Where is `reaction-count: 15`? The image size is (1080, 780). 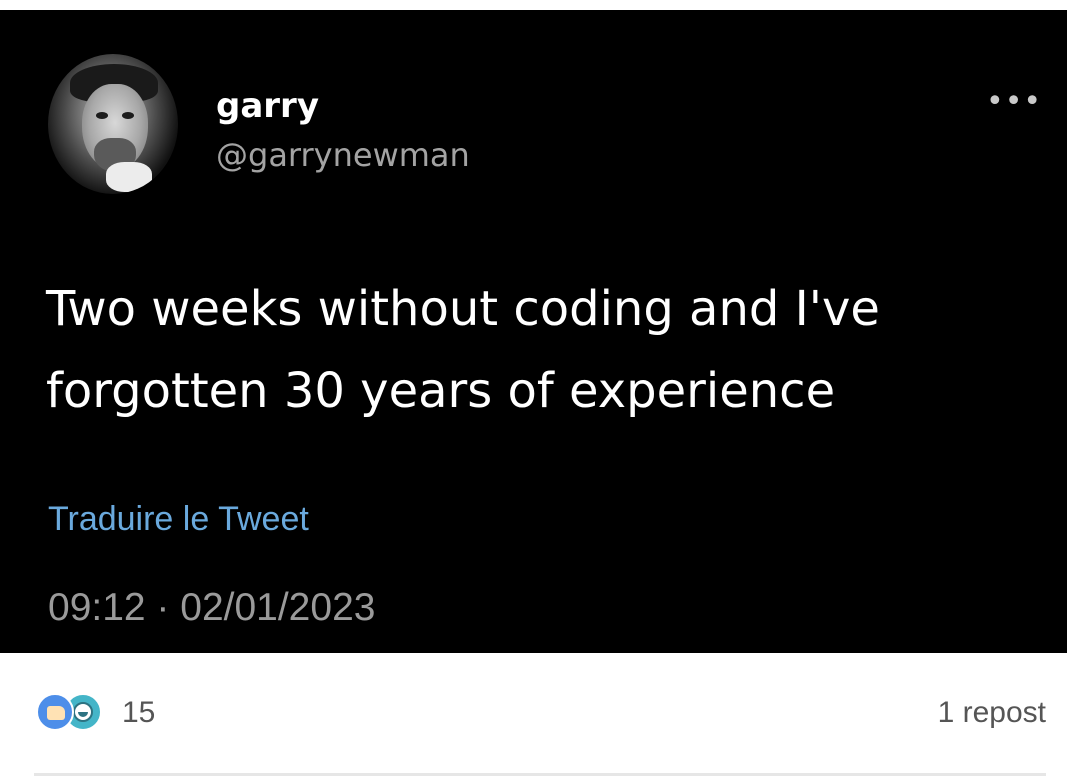
reaction-count: 15 is located at coordinates (138, 713).